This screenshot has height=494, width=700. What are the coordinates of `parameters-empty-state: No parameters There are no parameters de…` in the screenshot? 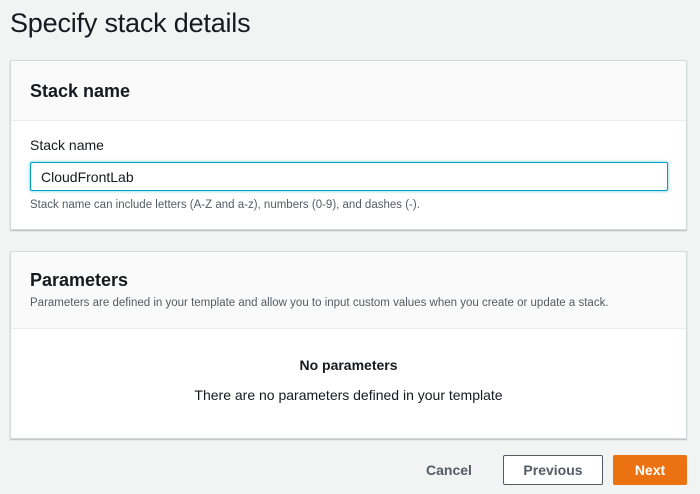 It's located at (348, 366).